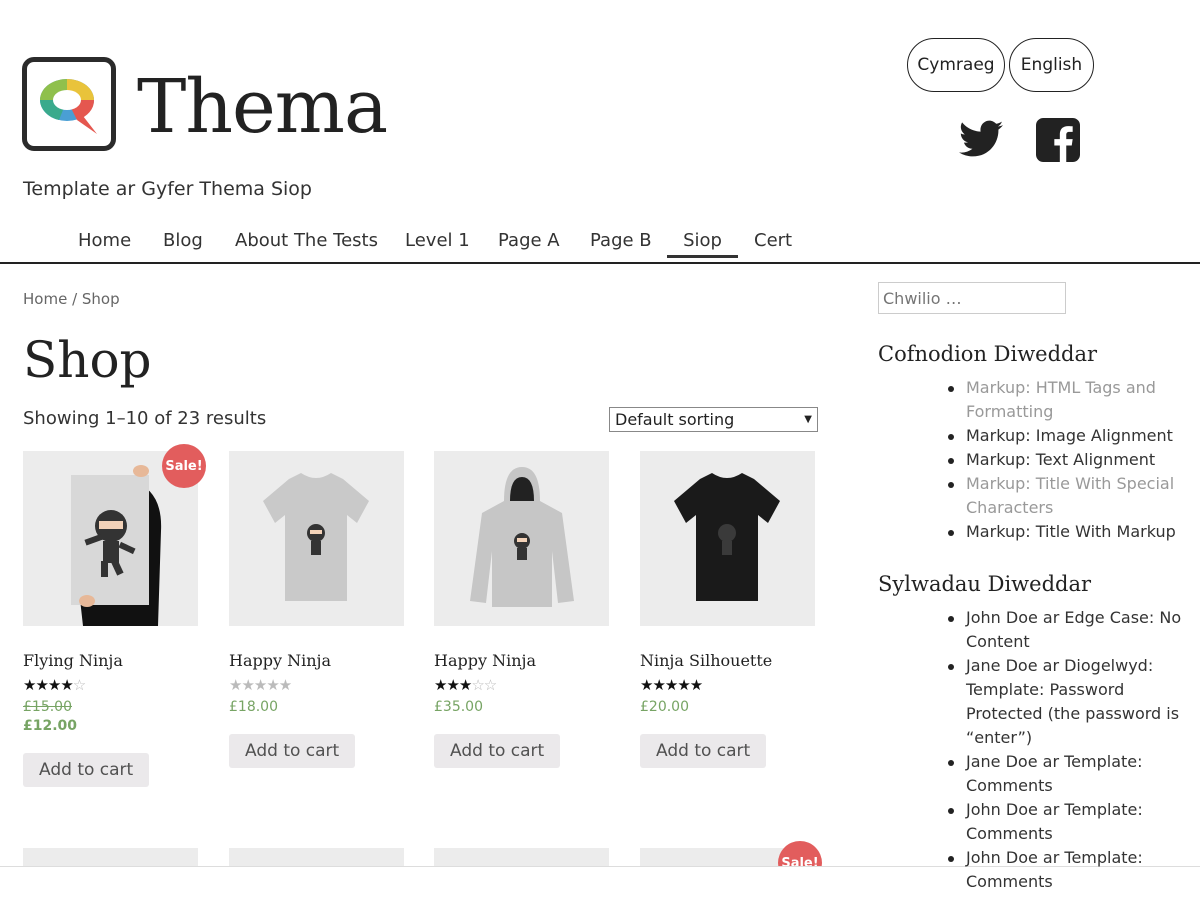  Describe the element at coordinates (1071, 532) in the screenshot. I see `recent-post-link: Markup: Title With Markup` at that location.